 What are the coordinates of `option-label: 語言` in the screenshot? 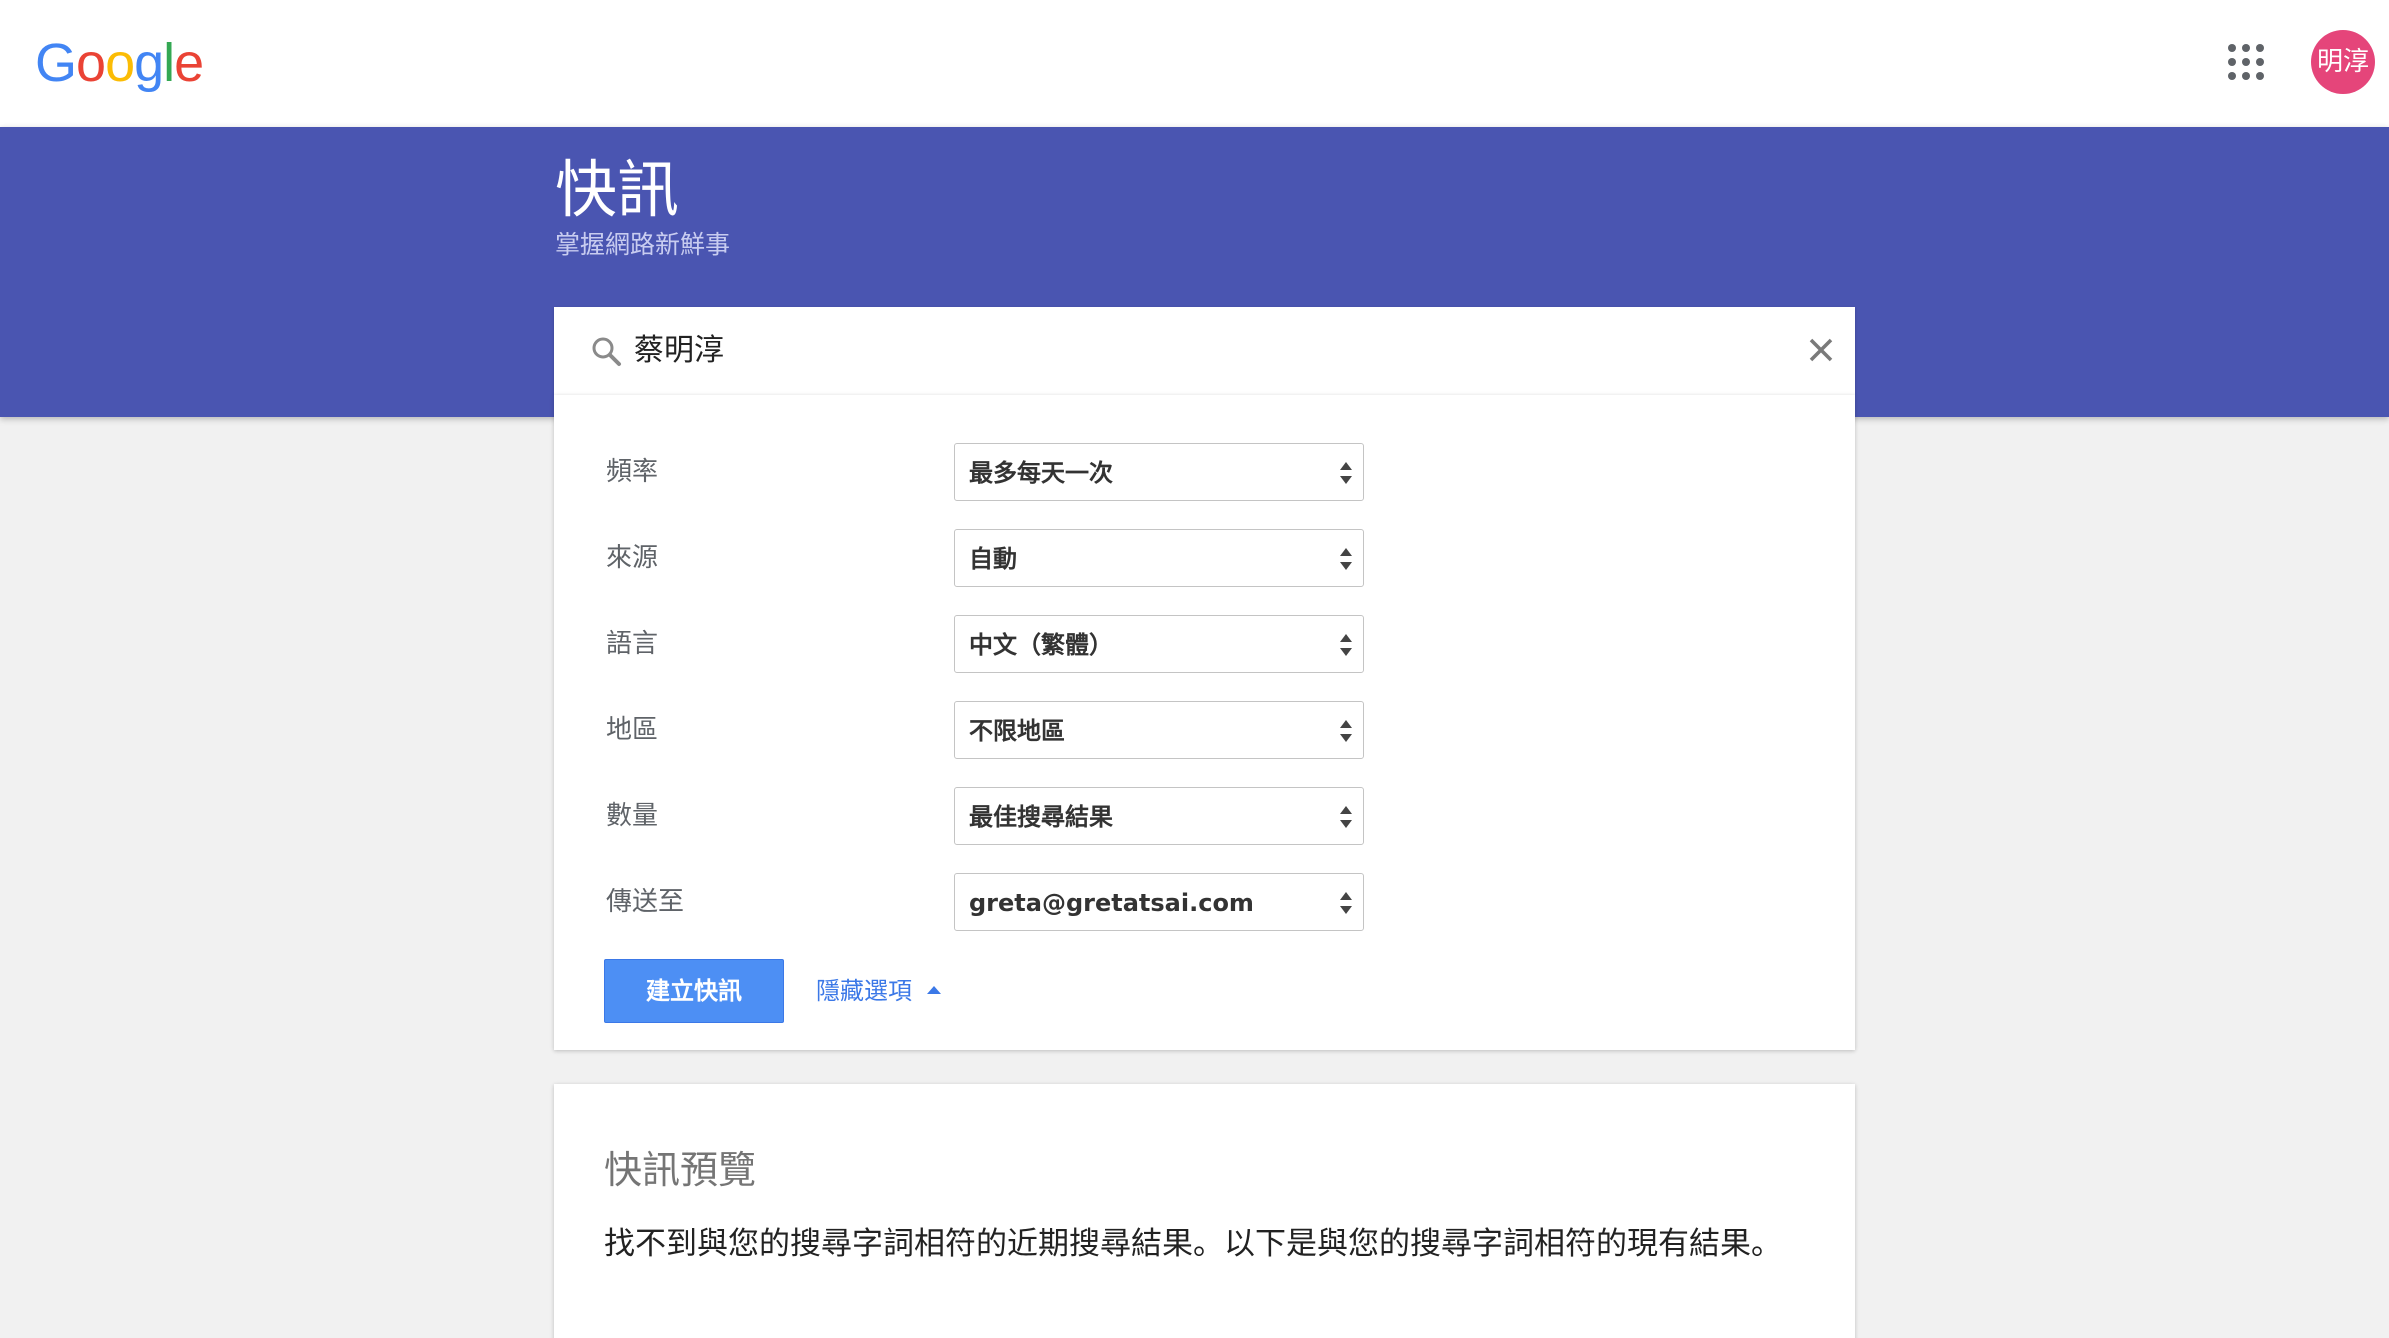 It's located at (632, 644).